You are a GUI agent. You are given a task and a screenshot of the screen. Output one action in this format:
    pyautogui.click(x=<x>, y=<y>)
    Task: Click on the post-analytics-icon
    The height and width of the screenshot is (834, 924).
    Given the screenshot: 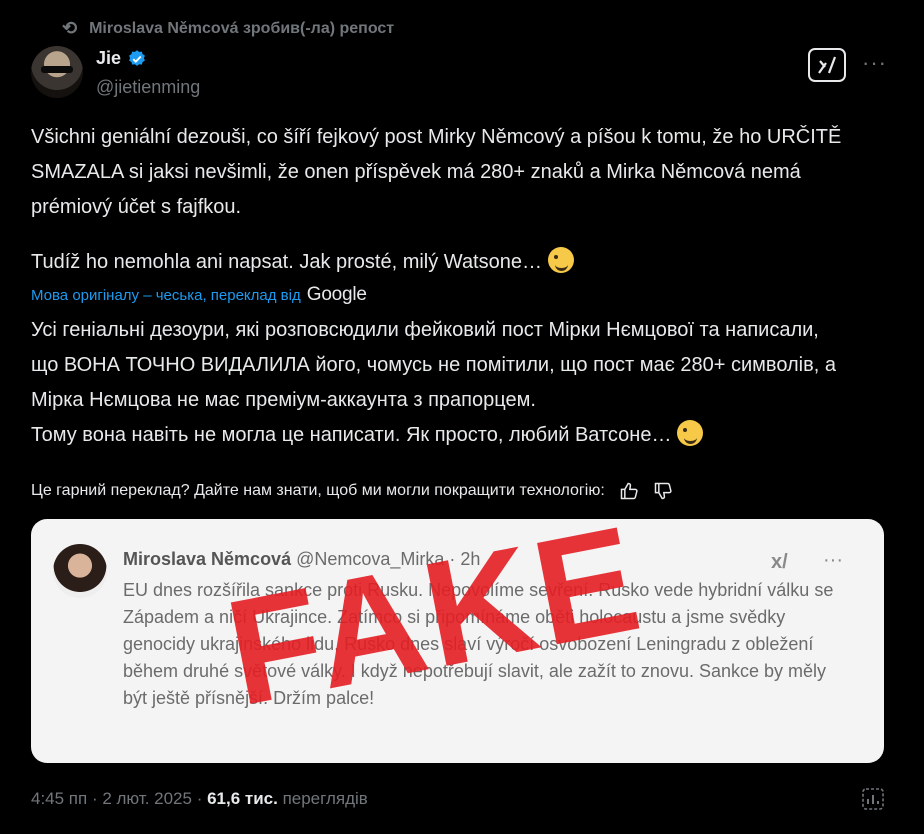 What is the action you would take?
    pyautogui.click(x=873, y=799)
    